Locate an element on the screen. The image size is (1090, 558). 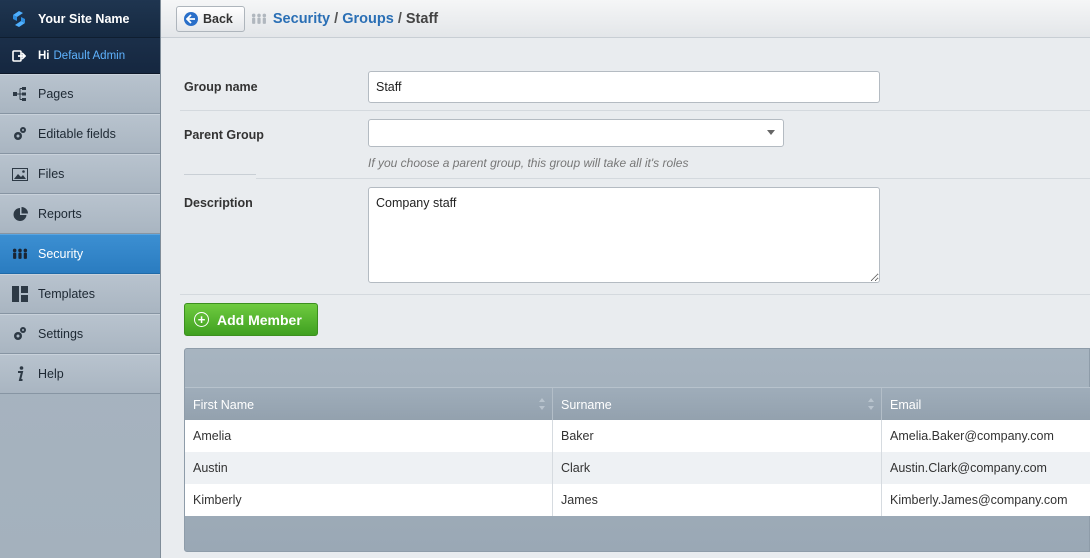
image-icon is located at coordinates (20, 174).